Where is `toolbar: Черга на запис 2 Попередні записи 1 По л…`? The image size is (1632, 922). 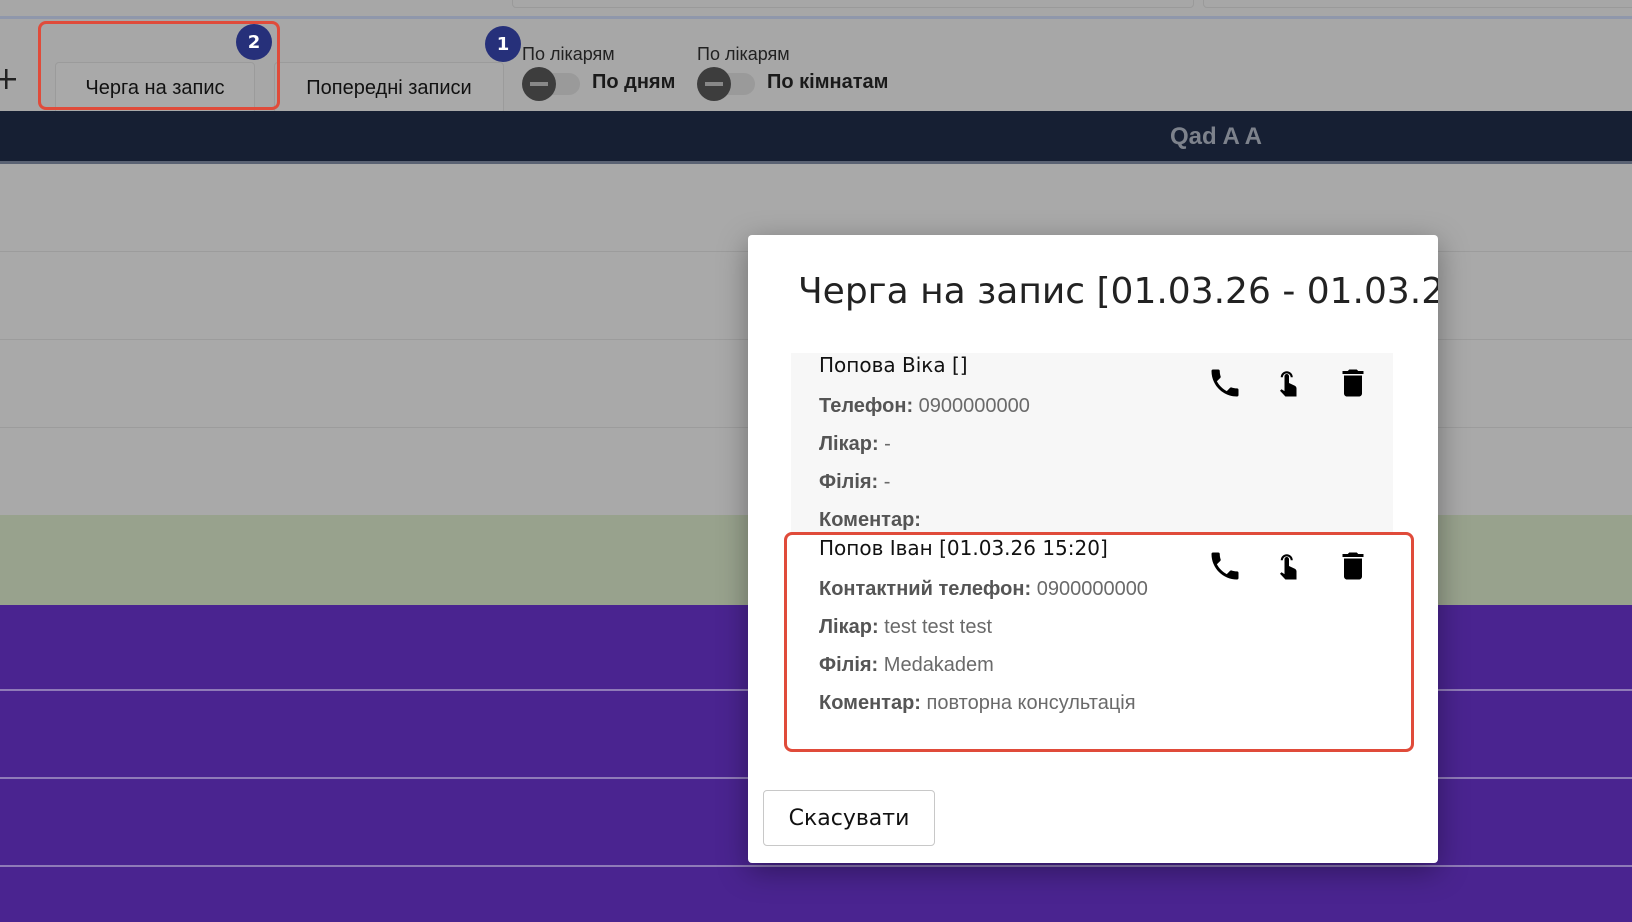
toolbar: Черга на запис 2 Попередні записи 1 По л… is located at coordinates (816, 66).